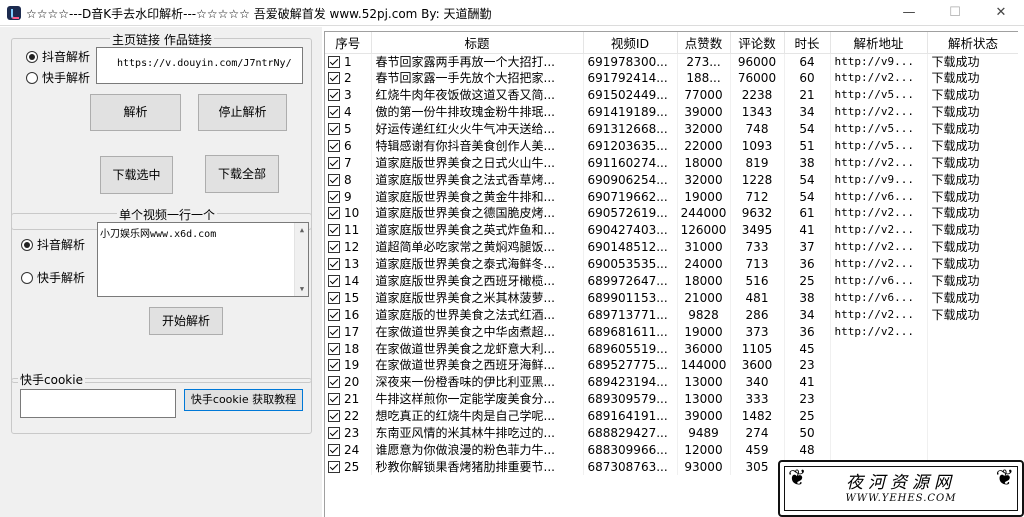 The height and width of the screenshot is (517, 1024). What do you see at coordinates (909, 13) in the screenshot?
I see `minimize-button: —` at bounding box center [909, 13].